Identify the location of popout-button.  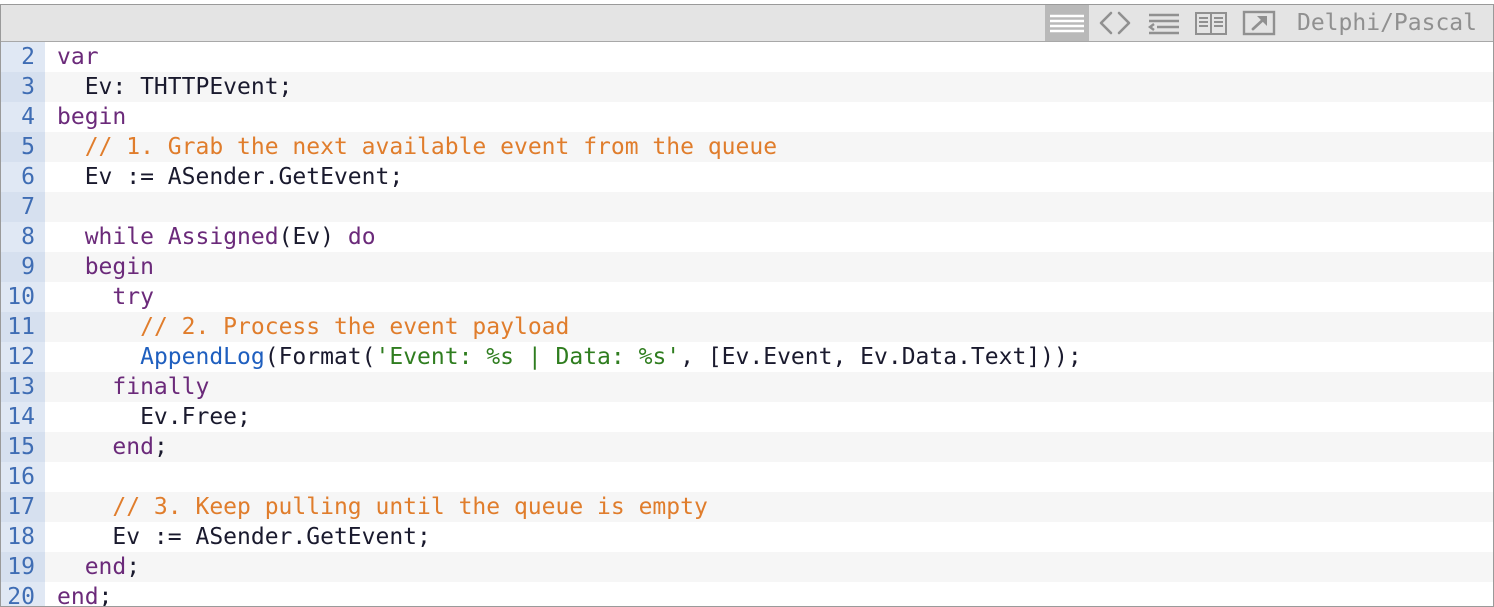
(1259, 23).